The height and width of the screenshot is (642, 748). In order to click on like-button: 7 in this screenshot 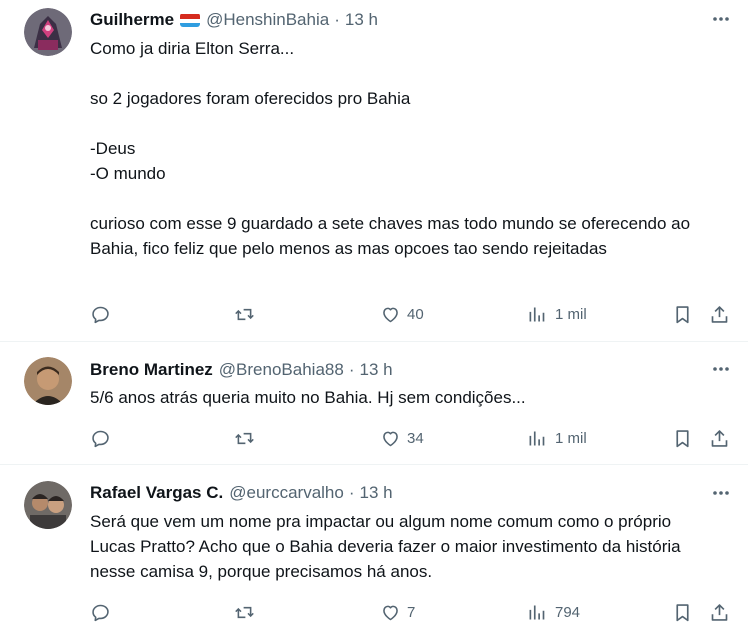, I will do `click(397, 612)`.